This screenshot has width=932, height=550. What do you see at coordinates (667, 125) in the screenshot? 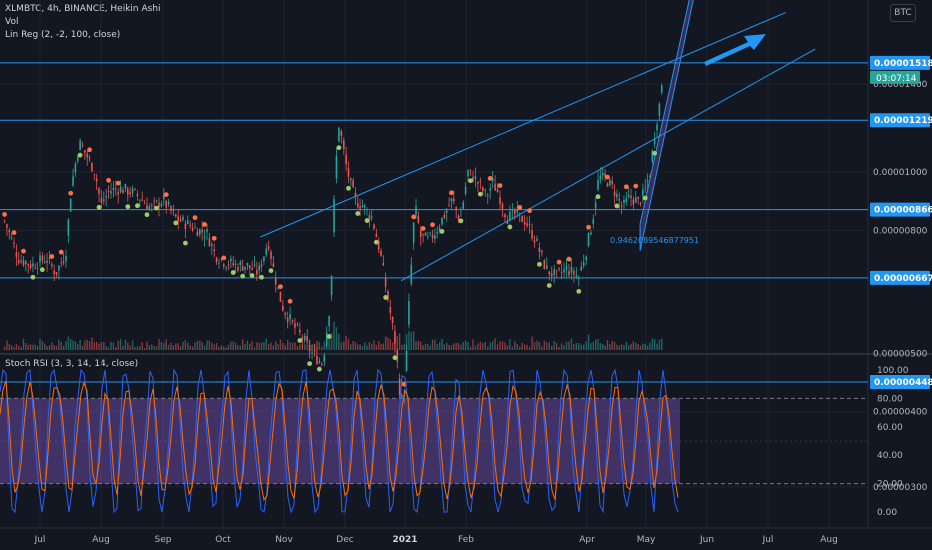
I see `regression-channel` at bounding box center [667, 125].